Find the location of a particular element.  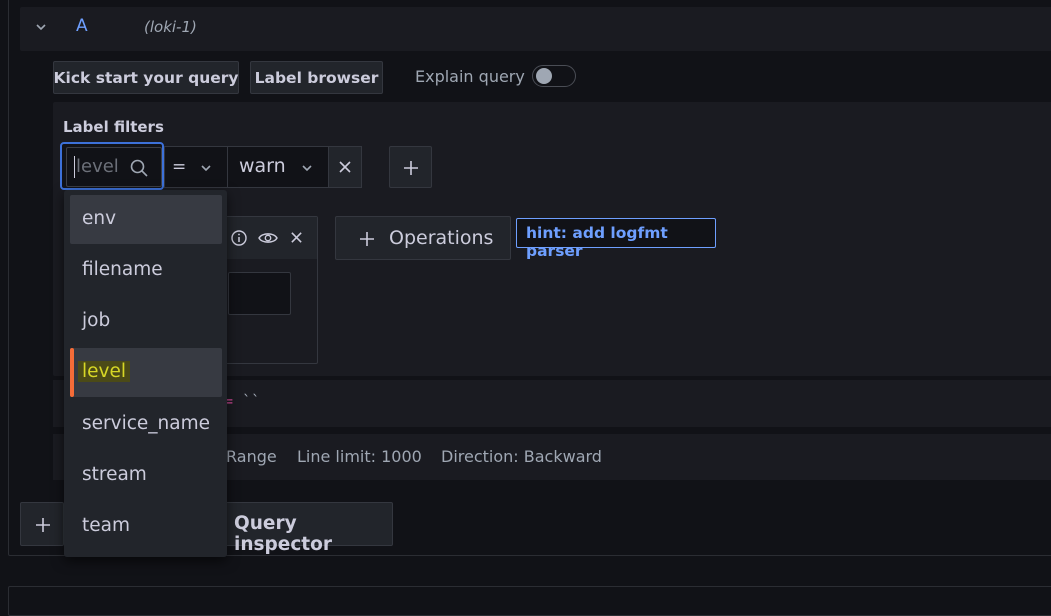

remove-filter-button is located at coordinates (345, 167).